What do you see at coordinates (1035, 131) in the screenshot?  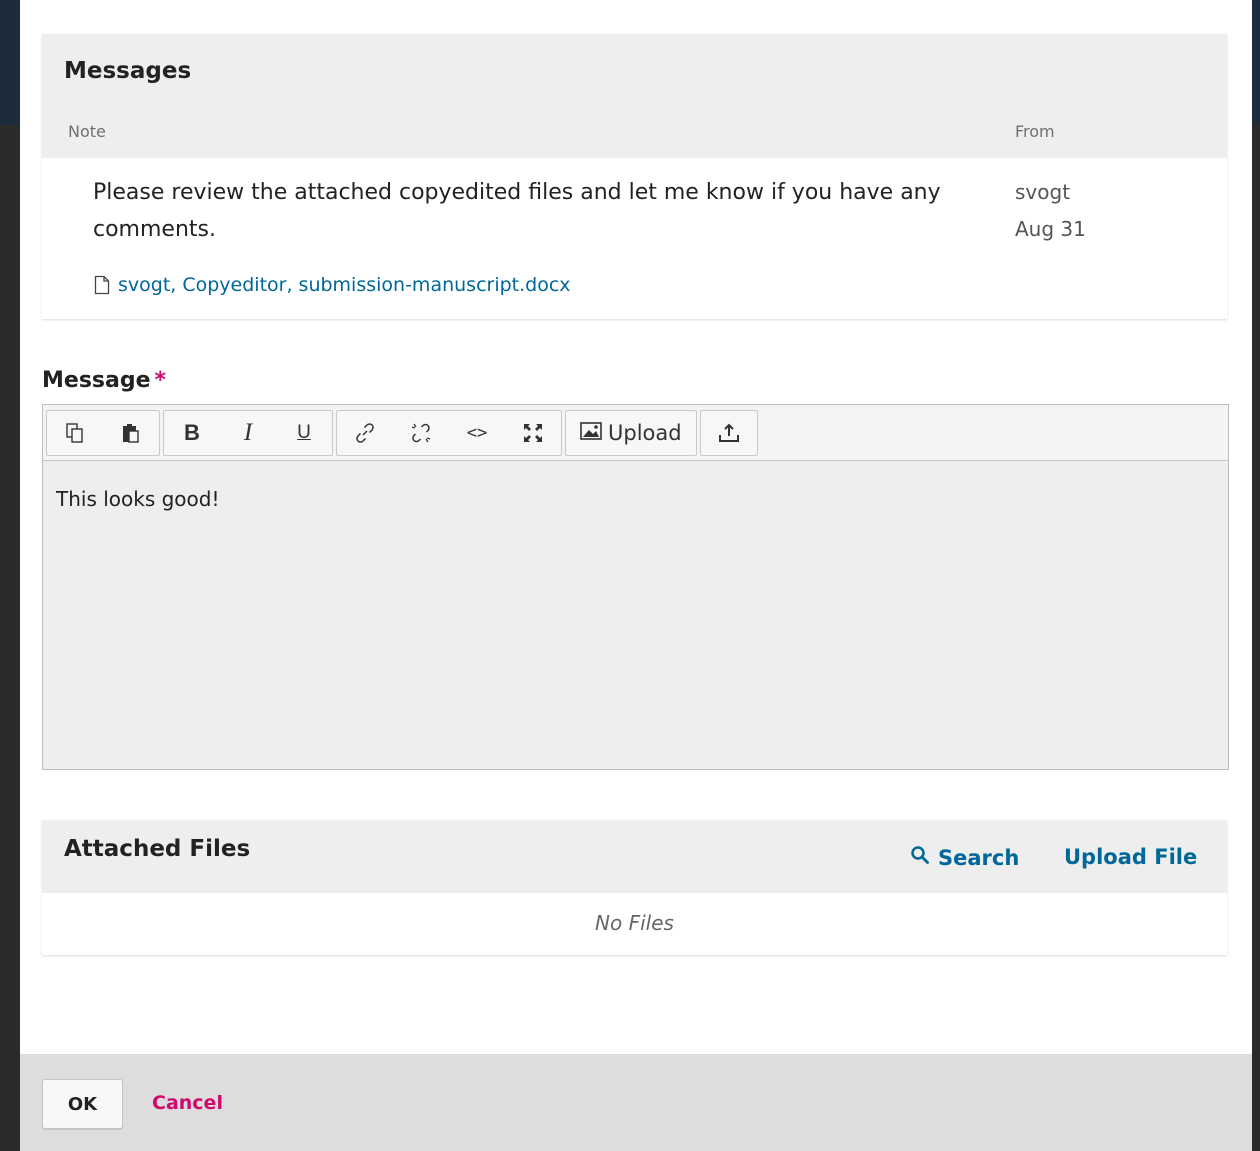 I see `column-header-from: From` at bounding box center [1035, 131].